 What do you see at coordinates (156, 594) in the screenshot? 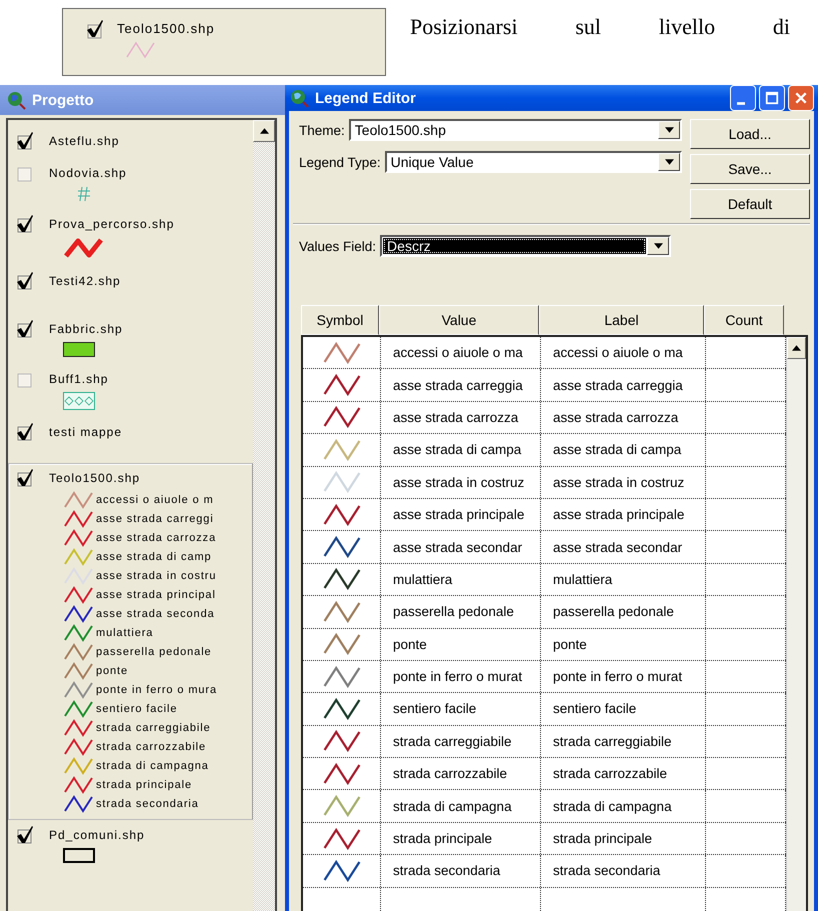
I see `legend-label: asse strada principal` at bounding box center [156, 594].